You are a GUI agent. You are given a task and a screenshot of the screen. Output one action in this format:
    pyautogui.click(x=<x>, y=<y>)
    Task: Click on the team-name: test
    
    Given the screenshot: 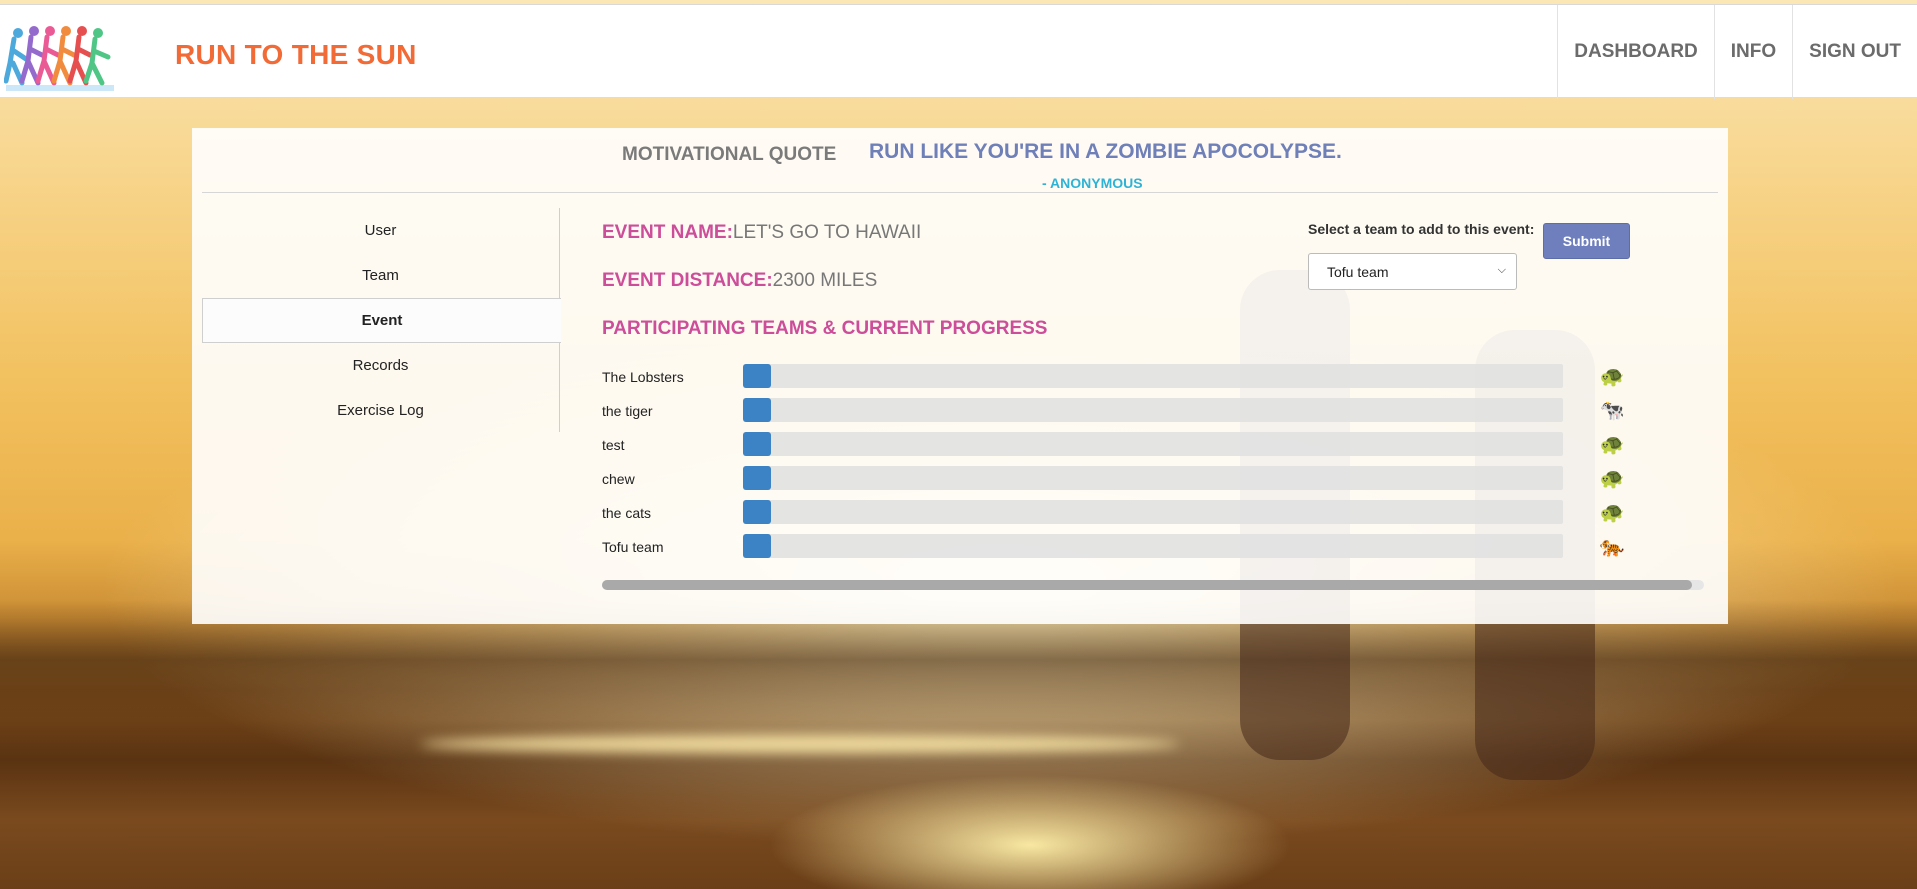 What is the action you would take?
    pyautogui.click(x=613, y=445)
    